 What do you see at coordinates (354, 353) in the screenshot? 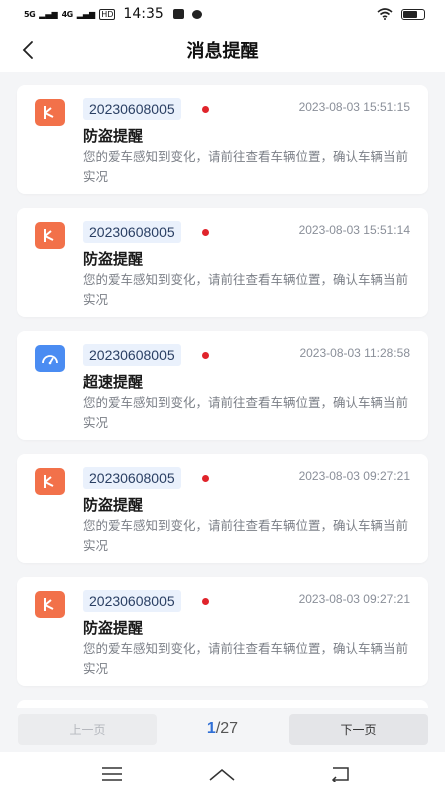
I see `message-time: 2023-08-03 11:28:58` at bounding box center [354, 353].